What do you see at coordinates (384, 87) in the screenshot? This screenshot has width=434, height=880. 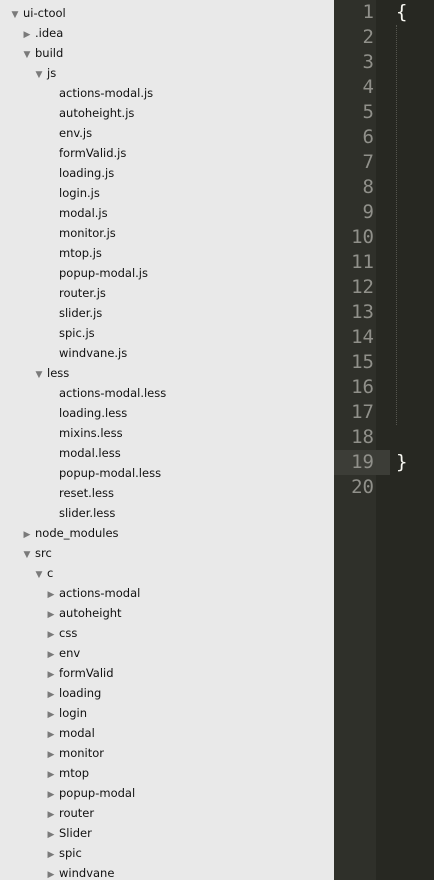 I see `editor-line: 4` at bounding box center [384, 87].